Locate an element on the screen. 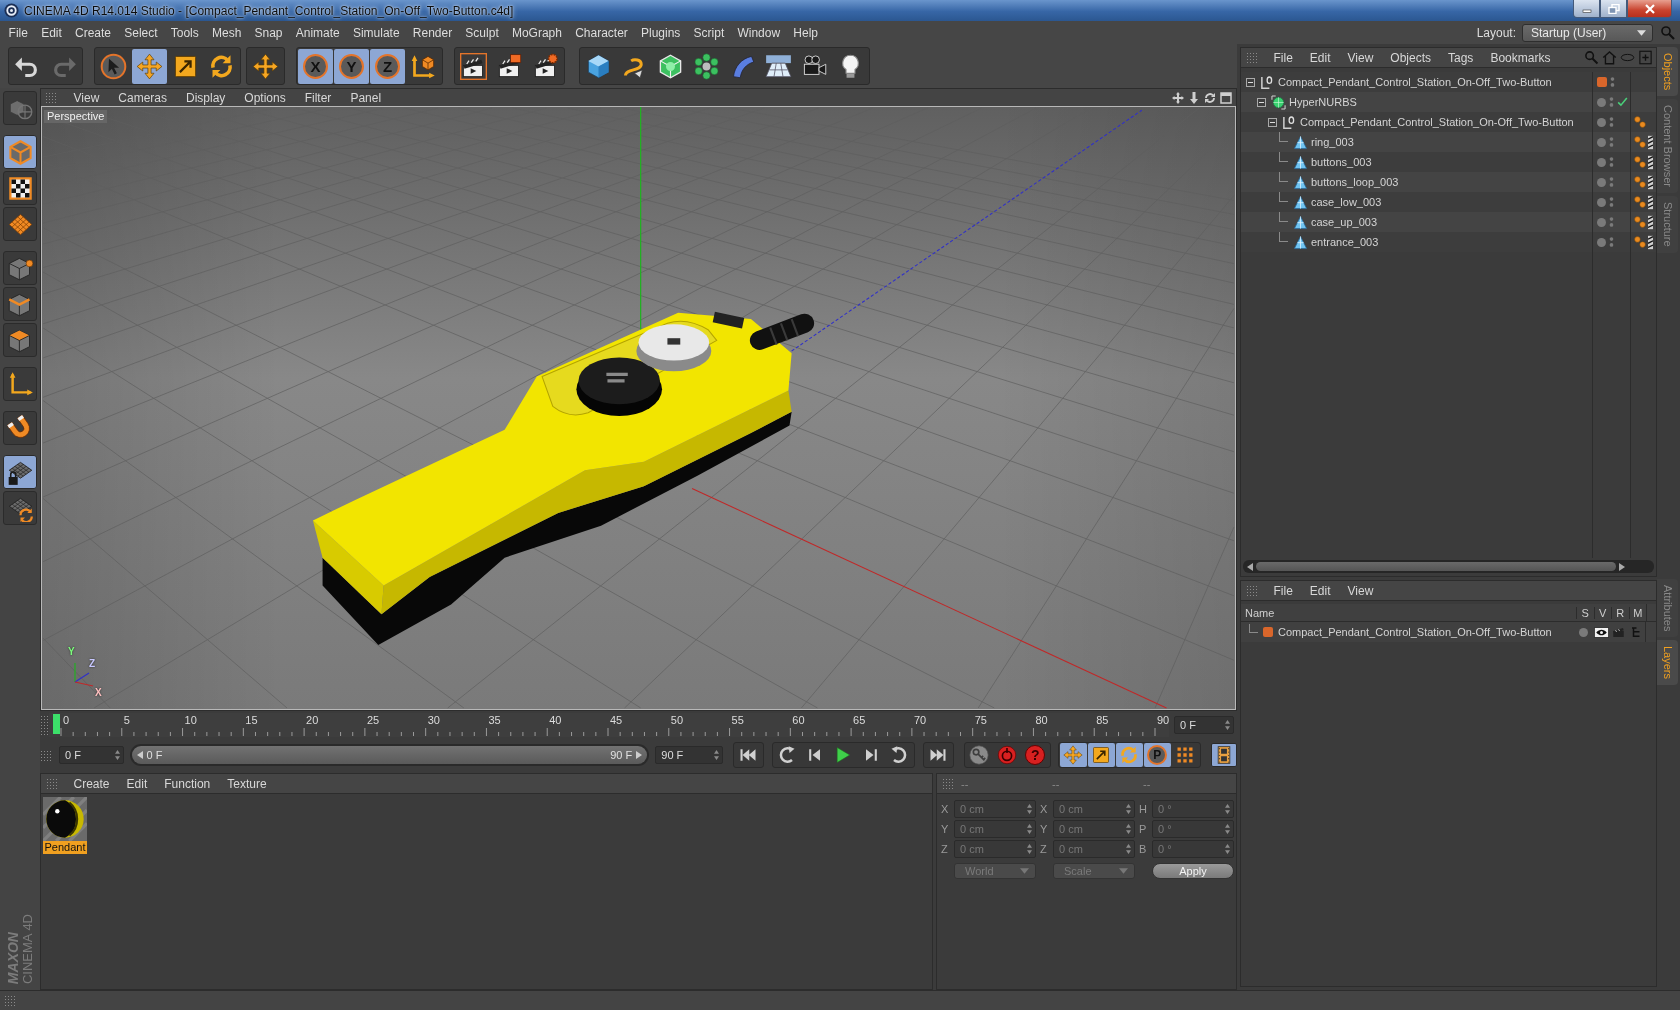 This screenshot has width=1680, height=1010. playhead-marker is located at coordinates (56, 724).